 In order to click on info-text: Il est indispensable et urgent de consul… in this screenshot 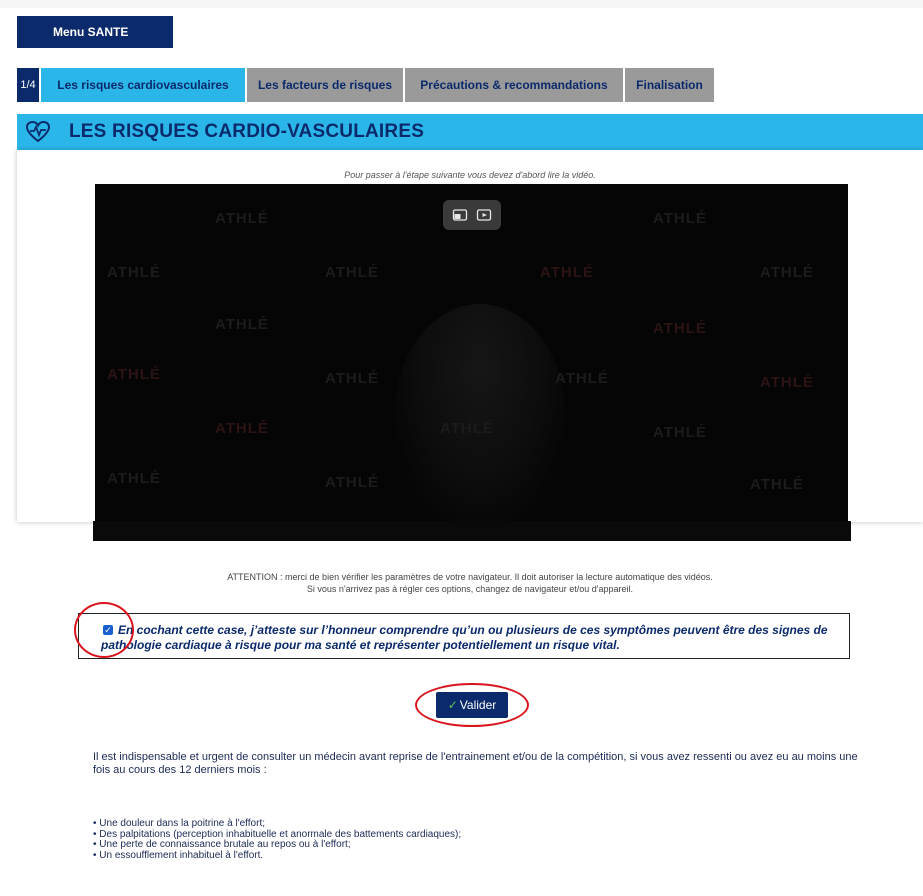, I will do `click(475, 763)`.